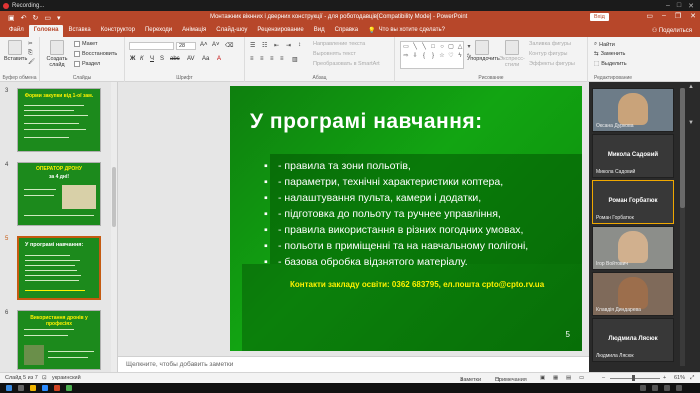 The height and width of the screenshot is (393, 700). What do you see at coordinates (610, 64) in the screenshot?
I see `select-button: ⬚ Выделить` at bounding box center [610, 64].